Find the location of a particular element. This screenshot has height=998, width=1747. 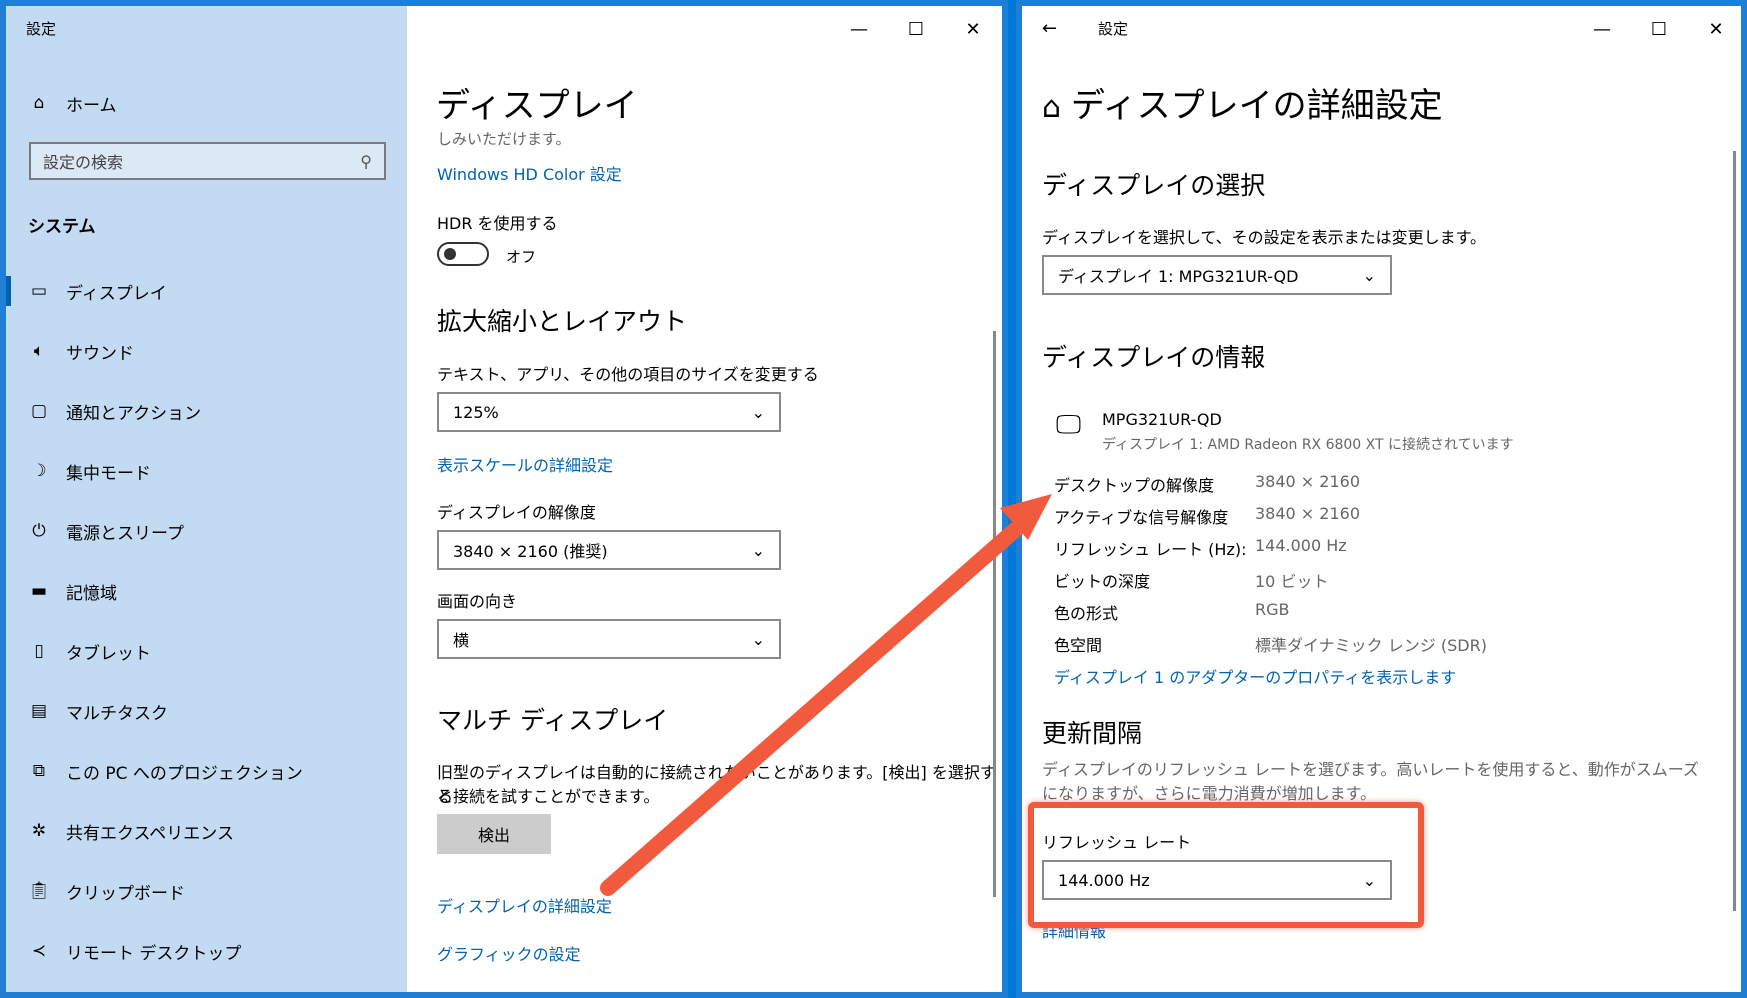

info-heading: ディスプレイの情報 is located at coordinates (1154, 357).